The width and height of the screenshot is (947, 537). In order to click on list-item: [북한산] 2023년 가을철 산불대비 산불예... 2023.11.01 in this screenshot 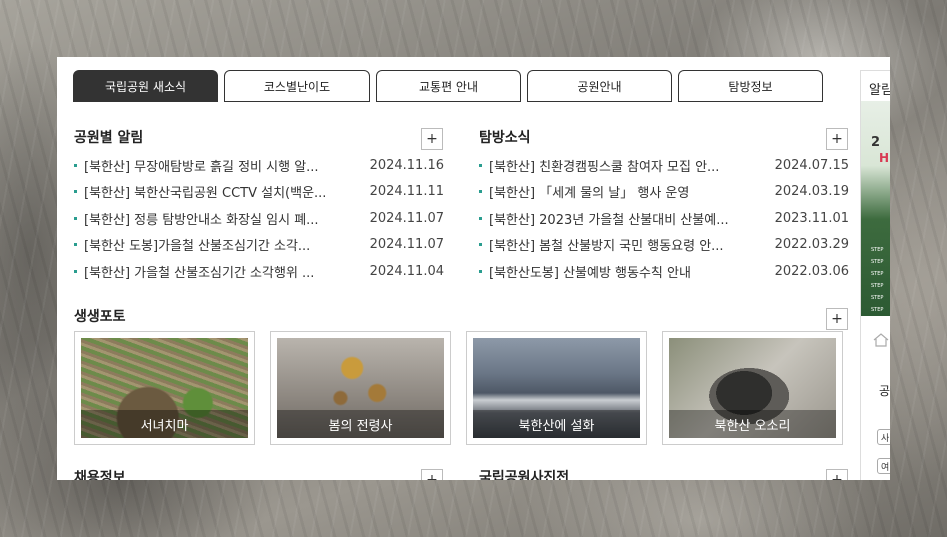, I will do `click(664, 218)`.